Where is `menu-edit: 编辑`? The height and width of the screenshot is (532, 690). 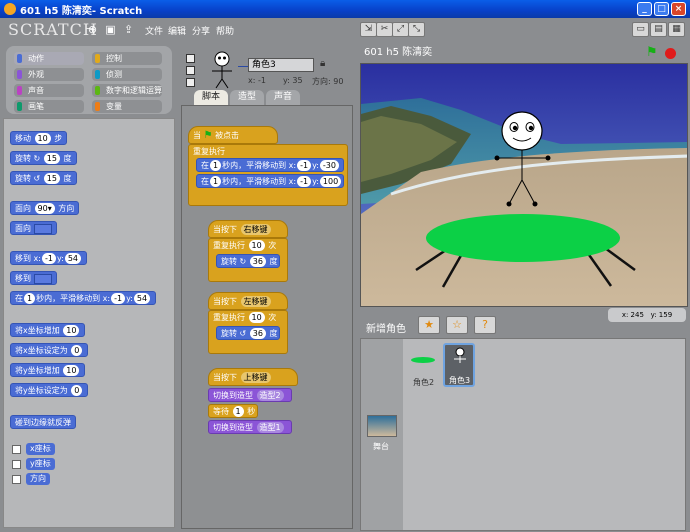
menu-edit: 编辑 is located at coordinates (177, 30).